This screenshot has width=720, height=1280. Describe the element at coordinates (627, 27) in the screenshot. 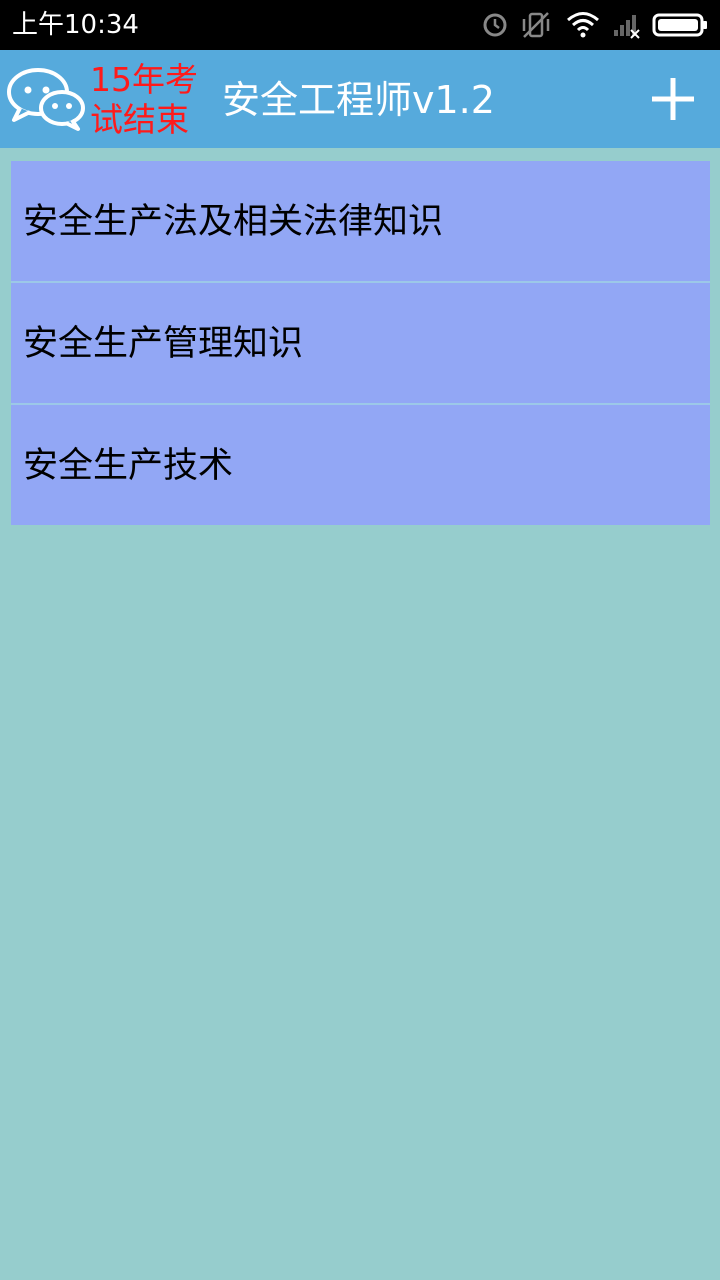

I see `signal-no-service-icon` at that location.